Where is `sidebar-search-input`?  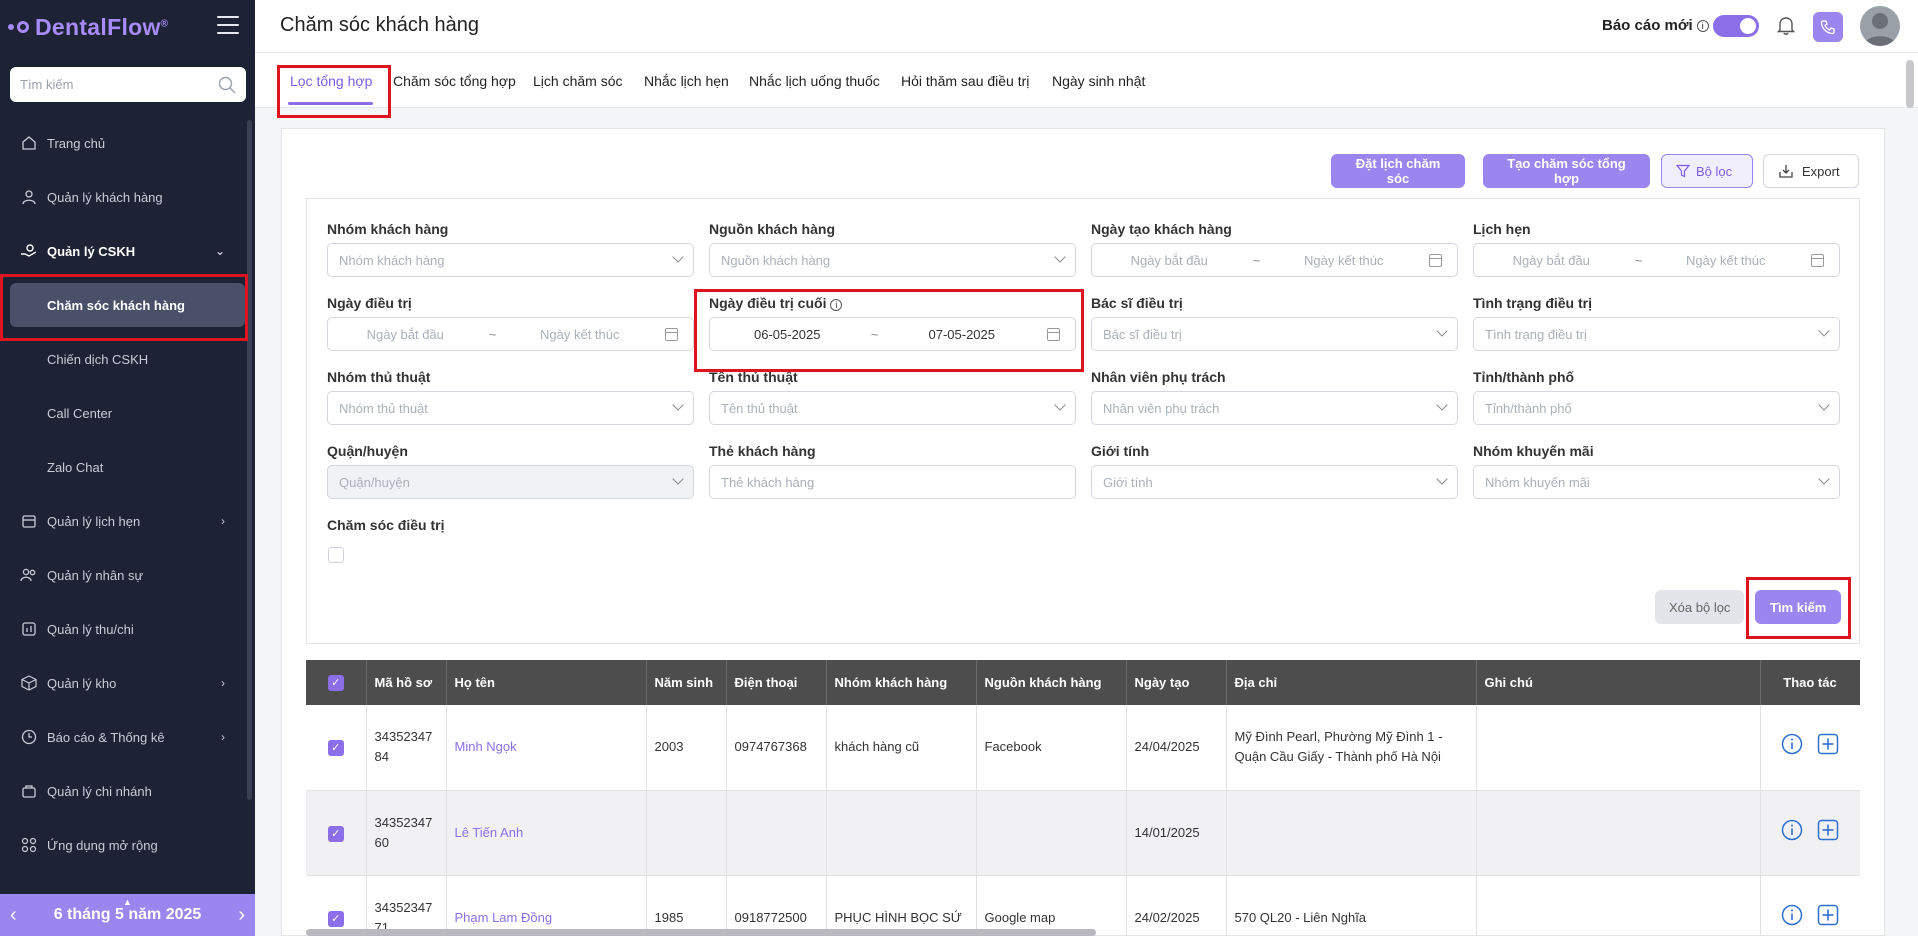
sidebar-search-input is located at coordinates (119, 84).